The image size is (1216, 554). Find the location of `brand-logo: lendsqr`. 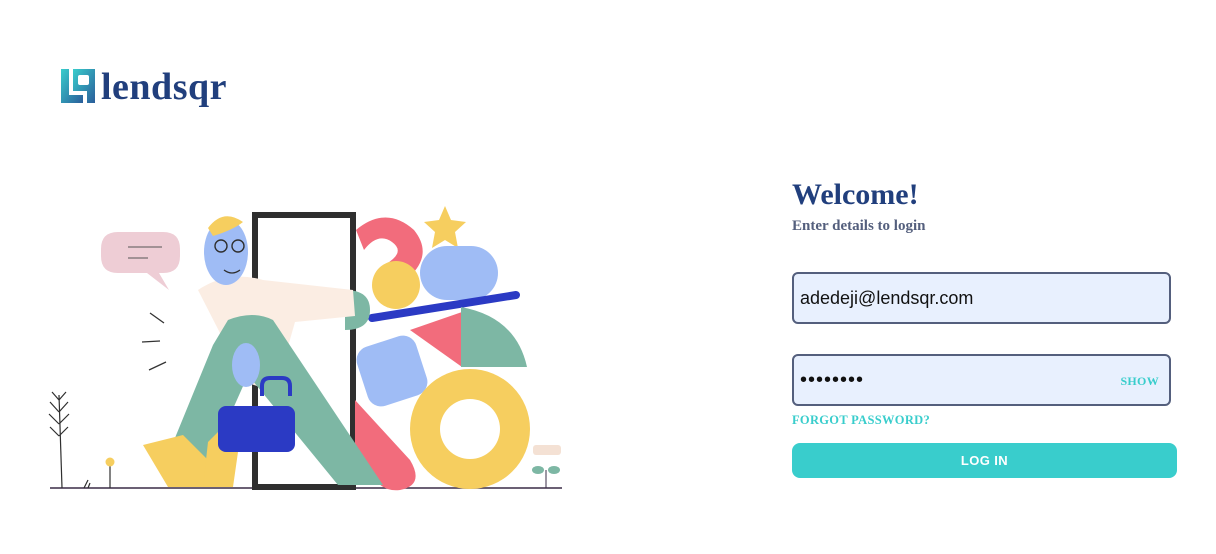

brand-logo: lendsqr is located at coordinates (144, 86).